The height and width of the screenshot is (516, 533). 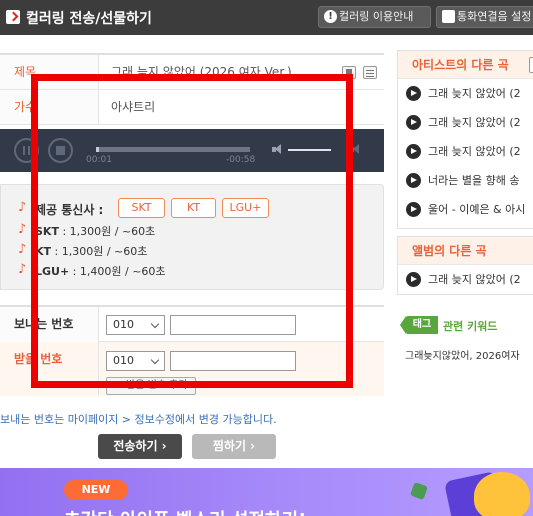 What do you see at coordinates (494, 16) in the screenshot?
I see `call-tone-setting-label: 통화연결음 설정` at bounding box center [494, 16].